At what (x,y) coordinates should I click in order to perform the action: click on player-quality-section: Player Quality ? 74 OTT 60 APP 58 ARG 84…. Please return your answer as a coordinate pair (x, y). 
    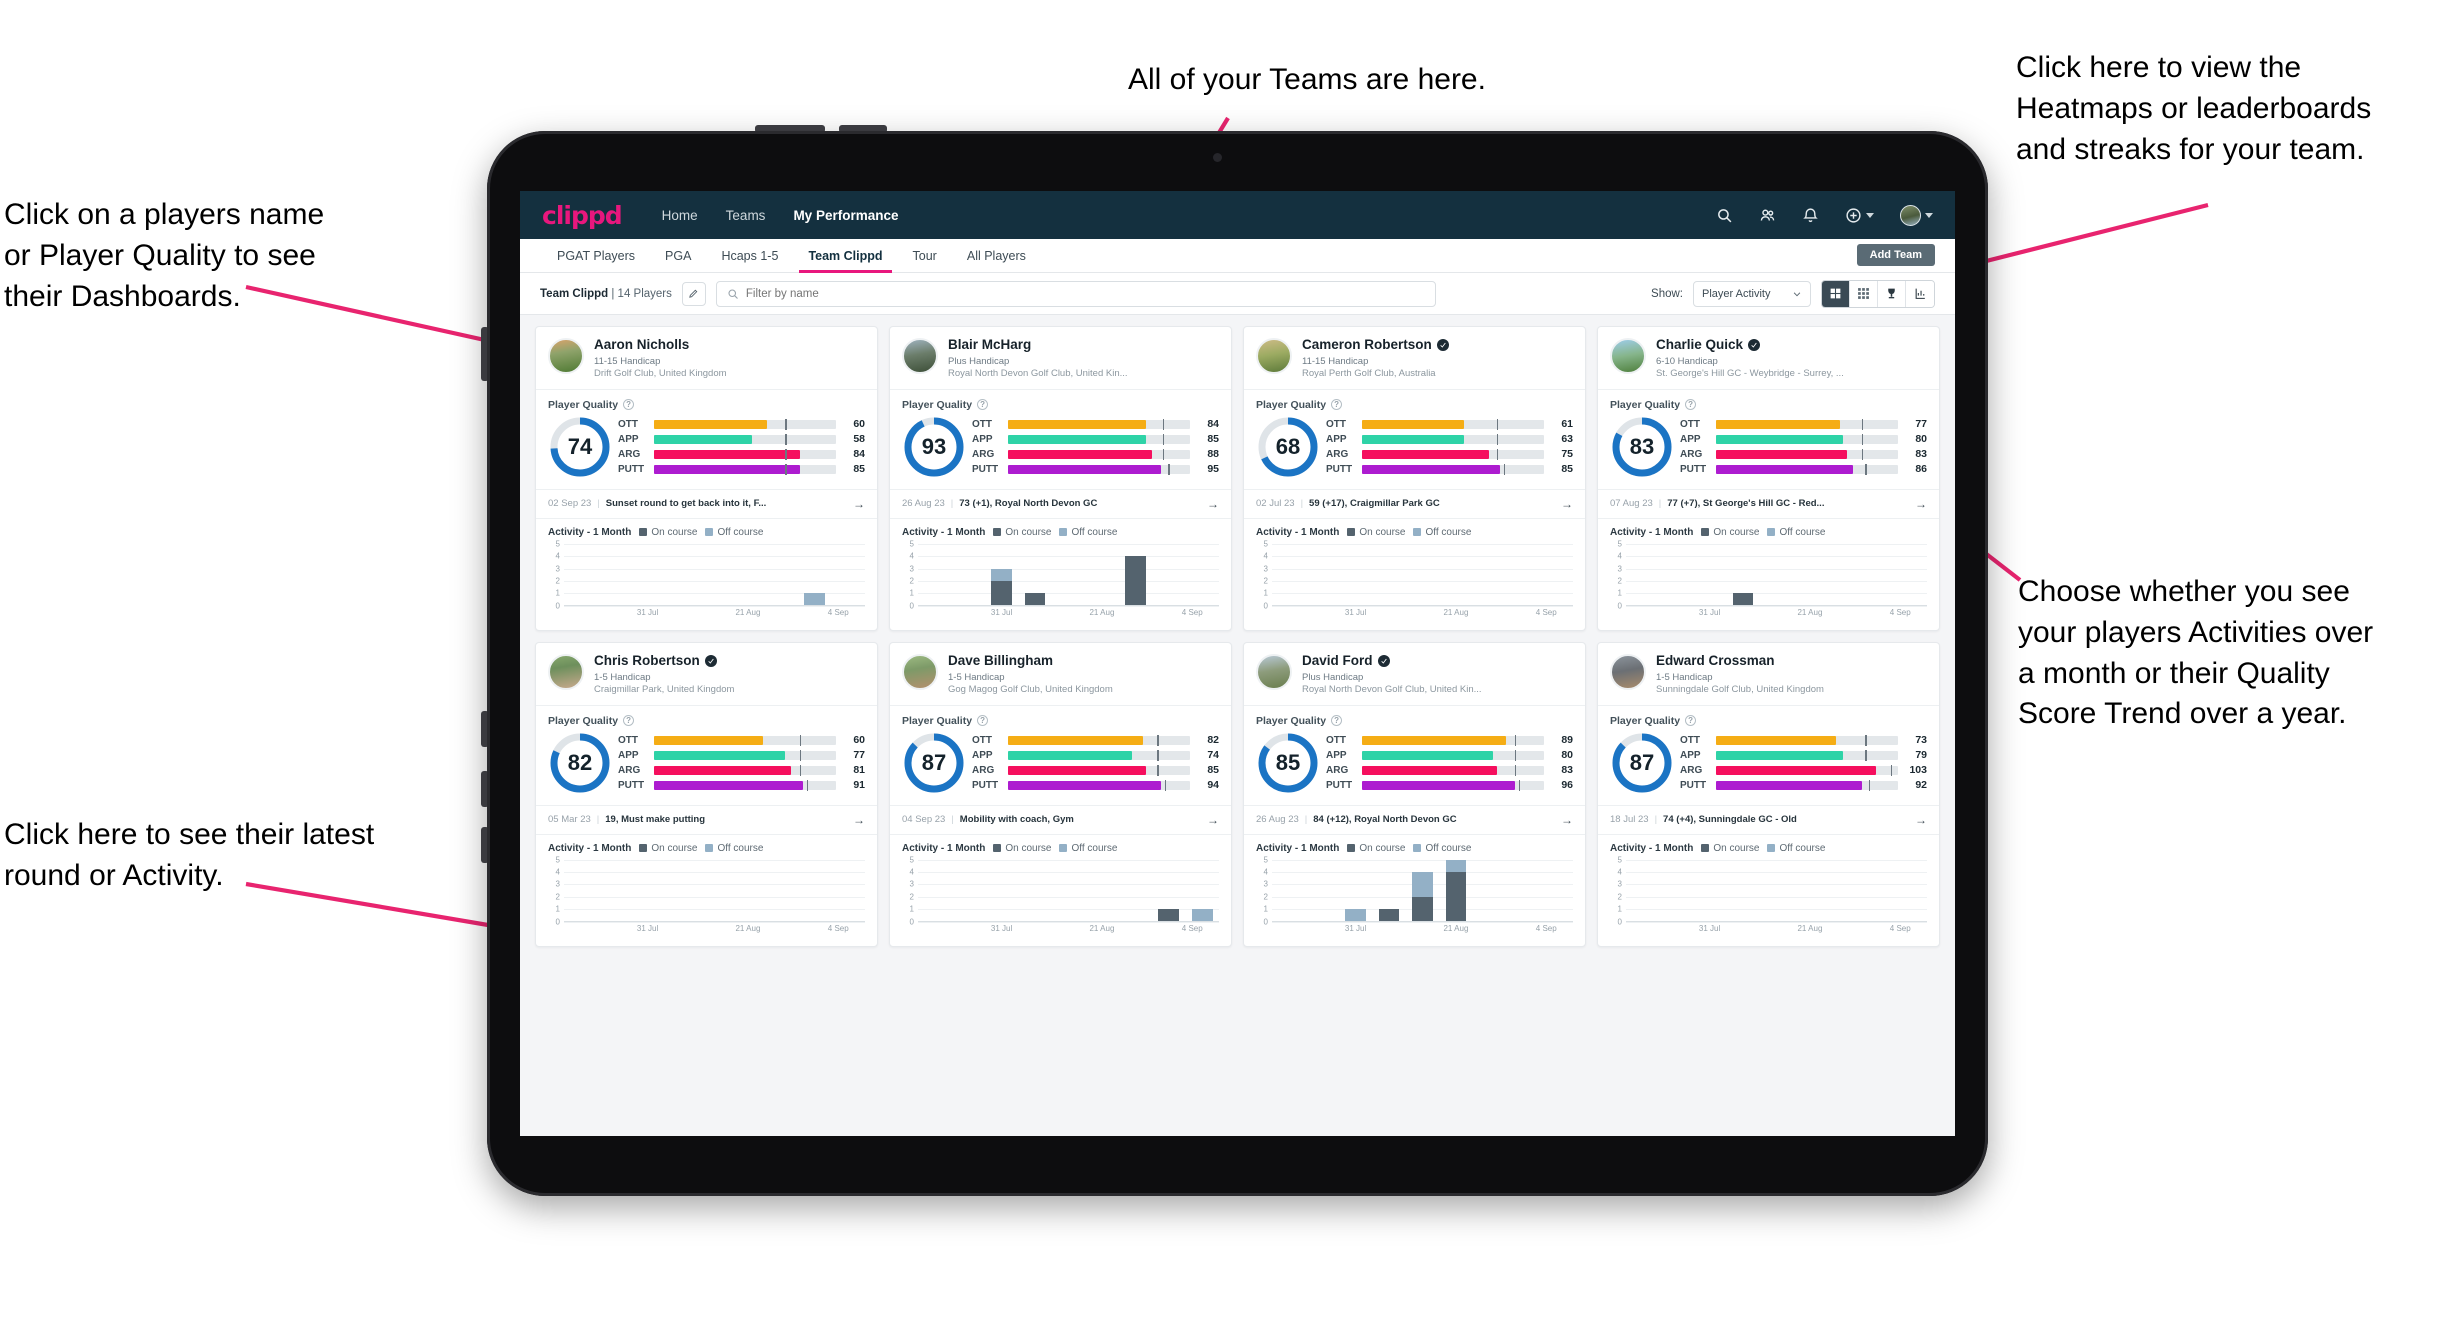
    Looking at the image, I should click on (706, 439).